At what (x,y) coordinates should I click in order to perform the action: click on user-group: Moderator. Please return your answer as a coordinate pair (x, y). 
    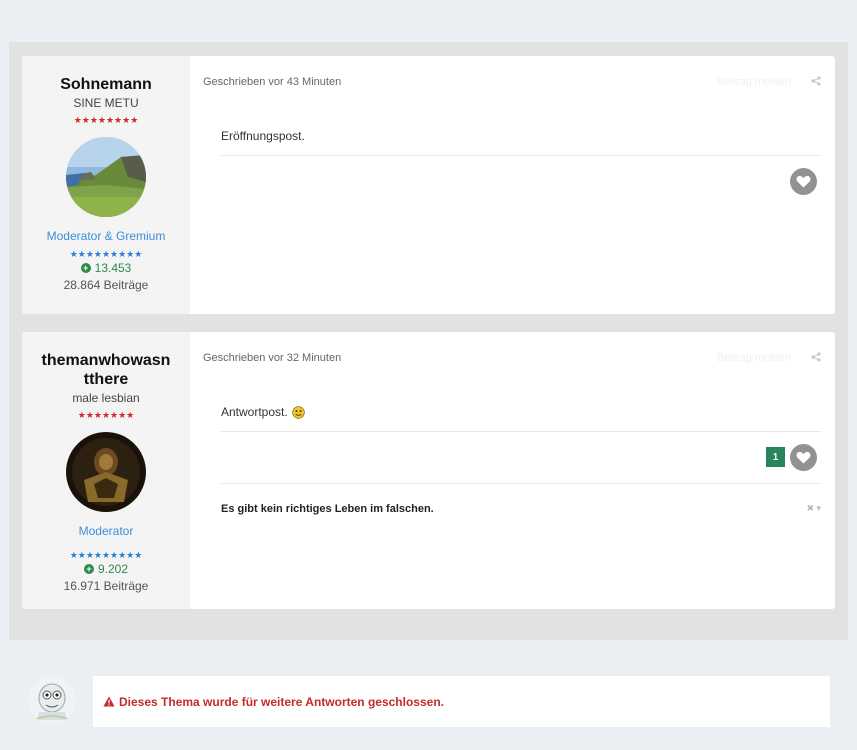
    Looking at the image, I should click on (106, 531).